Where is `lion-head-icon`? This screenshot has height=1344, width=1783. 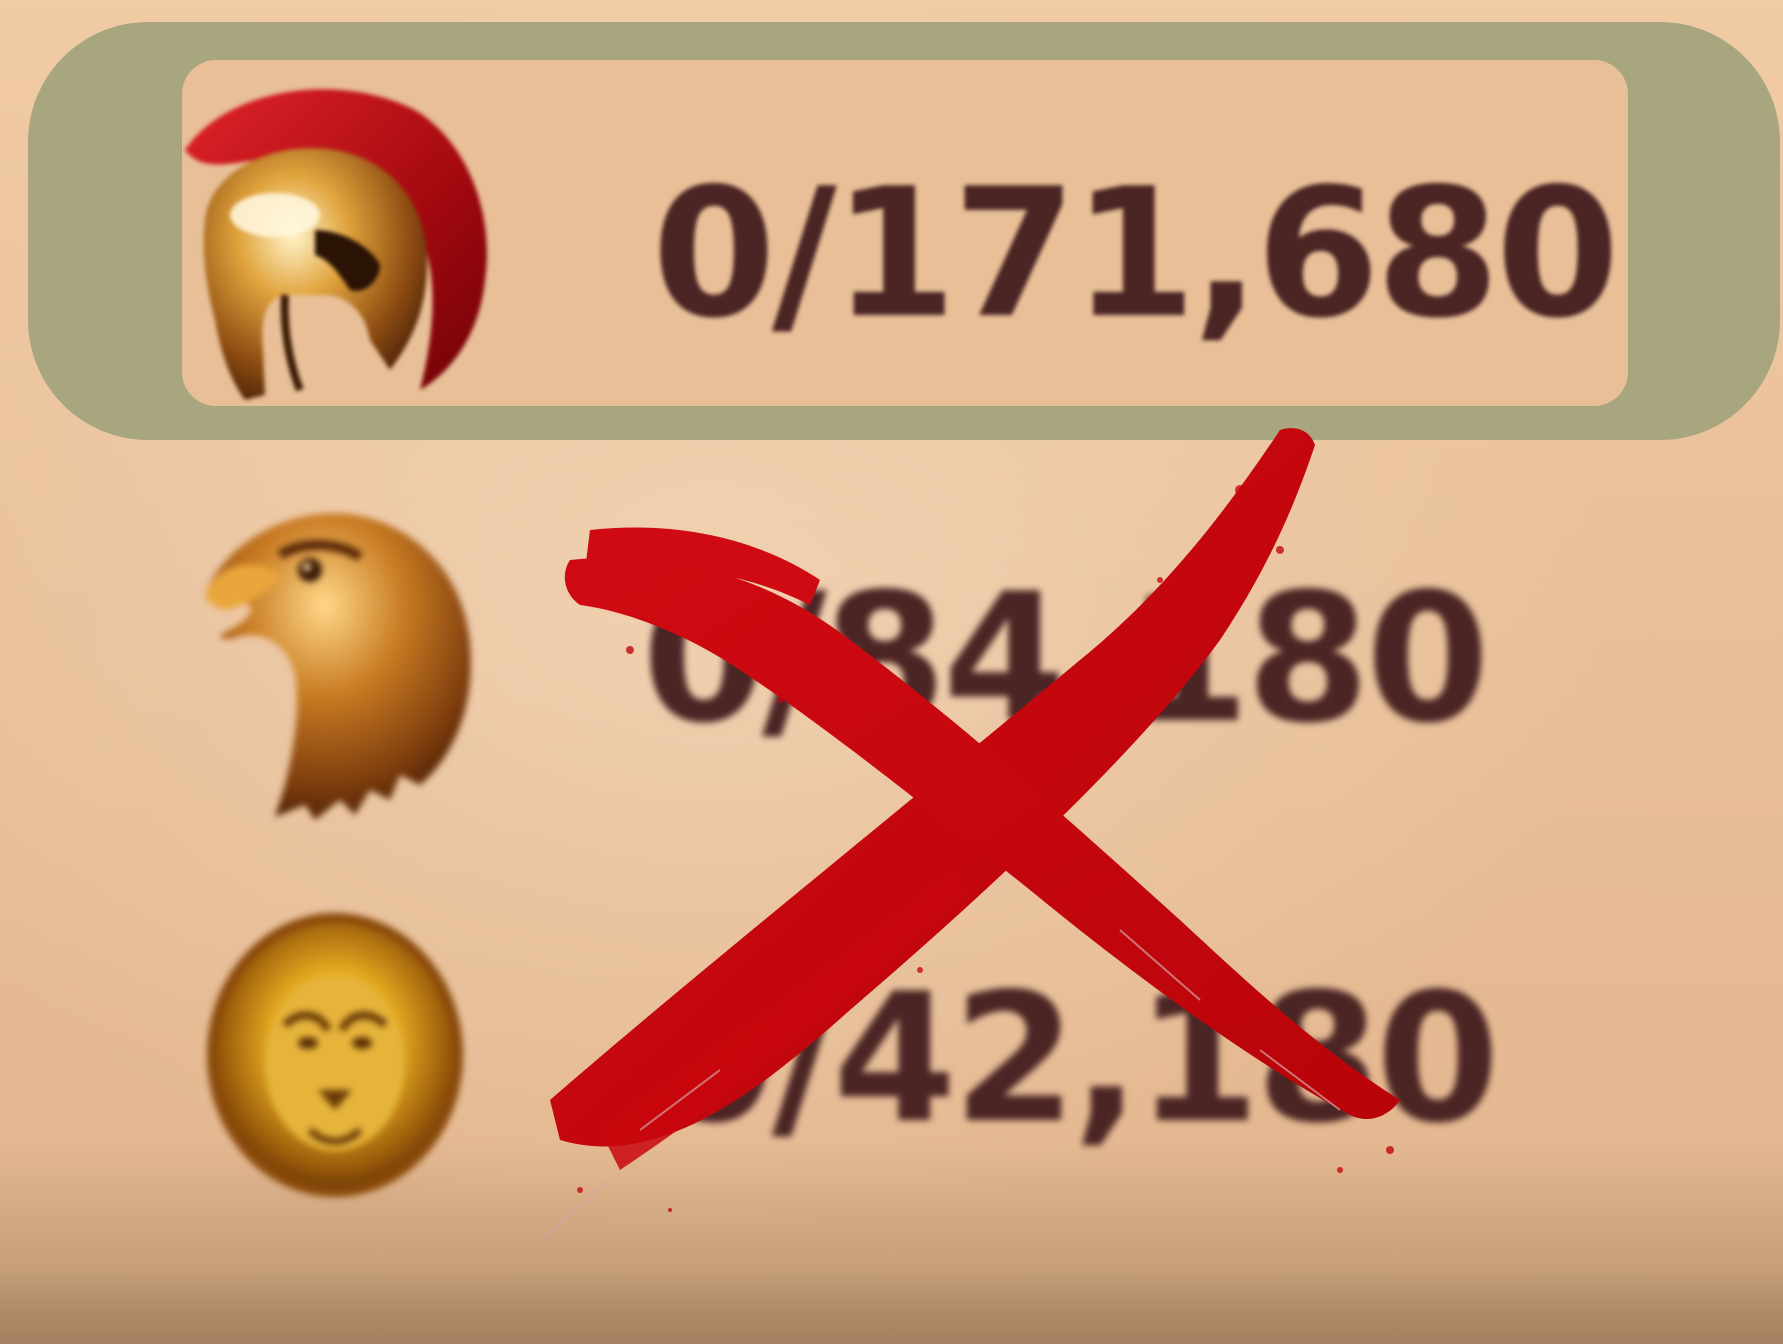
lion-head-icon is located at coordinates (335, 1055).